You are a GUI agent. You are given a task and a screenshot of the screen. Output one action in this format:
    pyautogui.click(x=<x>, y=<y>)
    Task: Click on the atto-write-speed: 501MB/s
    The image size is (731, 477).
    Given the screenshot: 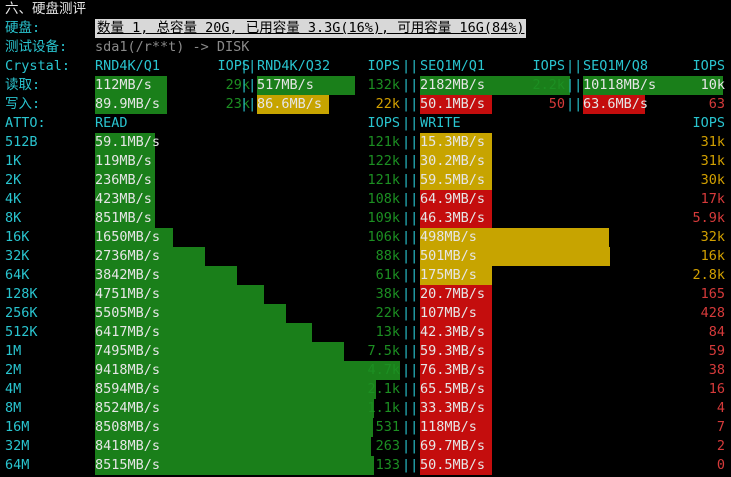 What is the action you would take?
    pyautogui.click(x=448, y=256)
    